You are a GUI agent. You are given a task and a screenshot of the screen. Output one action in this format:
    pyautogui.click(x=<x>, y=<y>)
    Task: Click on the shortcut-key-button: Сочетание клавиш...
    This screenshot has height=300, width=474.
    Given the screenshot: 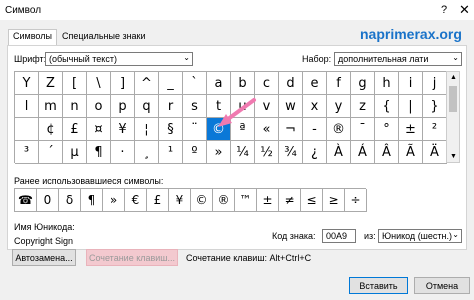 What is the action you would take?
    pyautogui.click(x=132, y=257)
    